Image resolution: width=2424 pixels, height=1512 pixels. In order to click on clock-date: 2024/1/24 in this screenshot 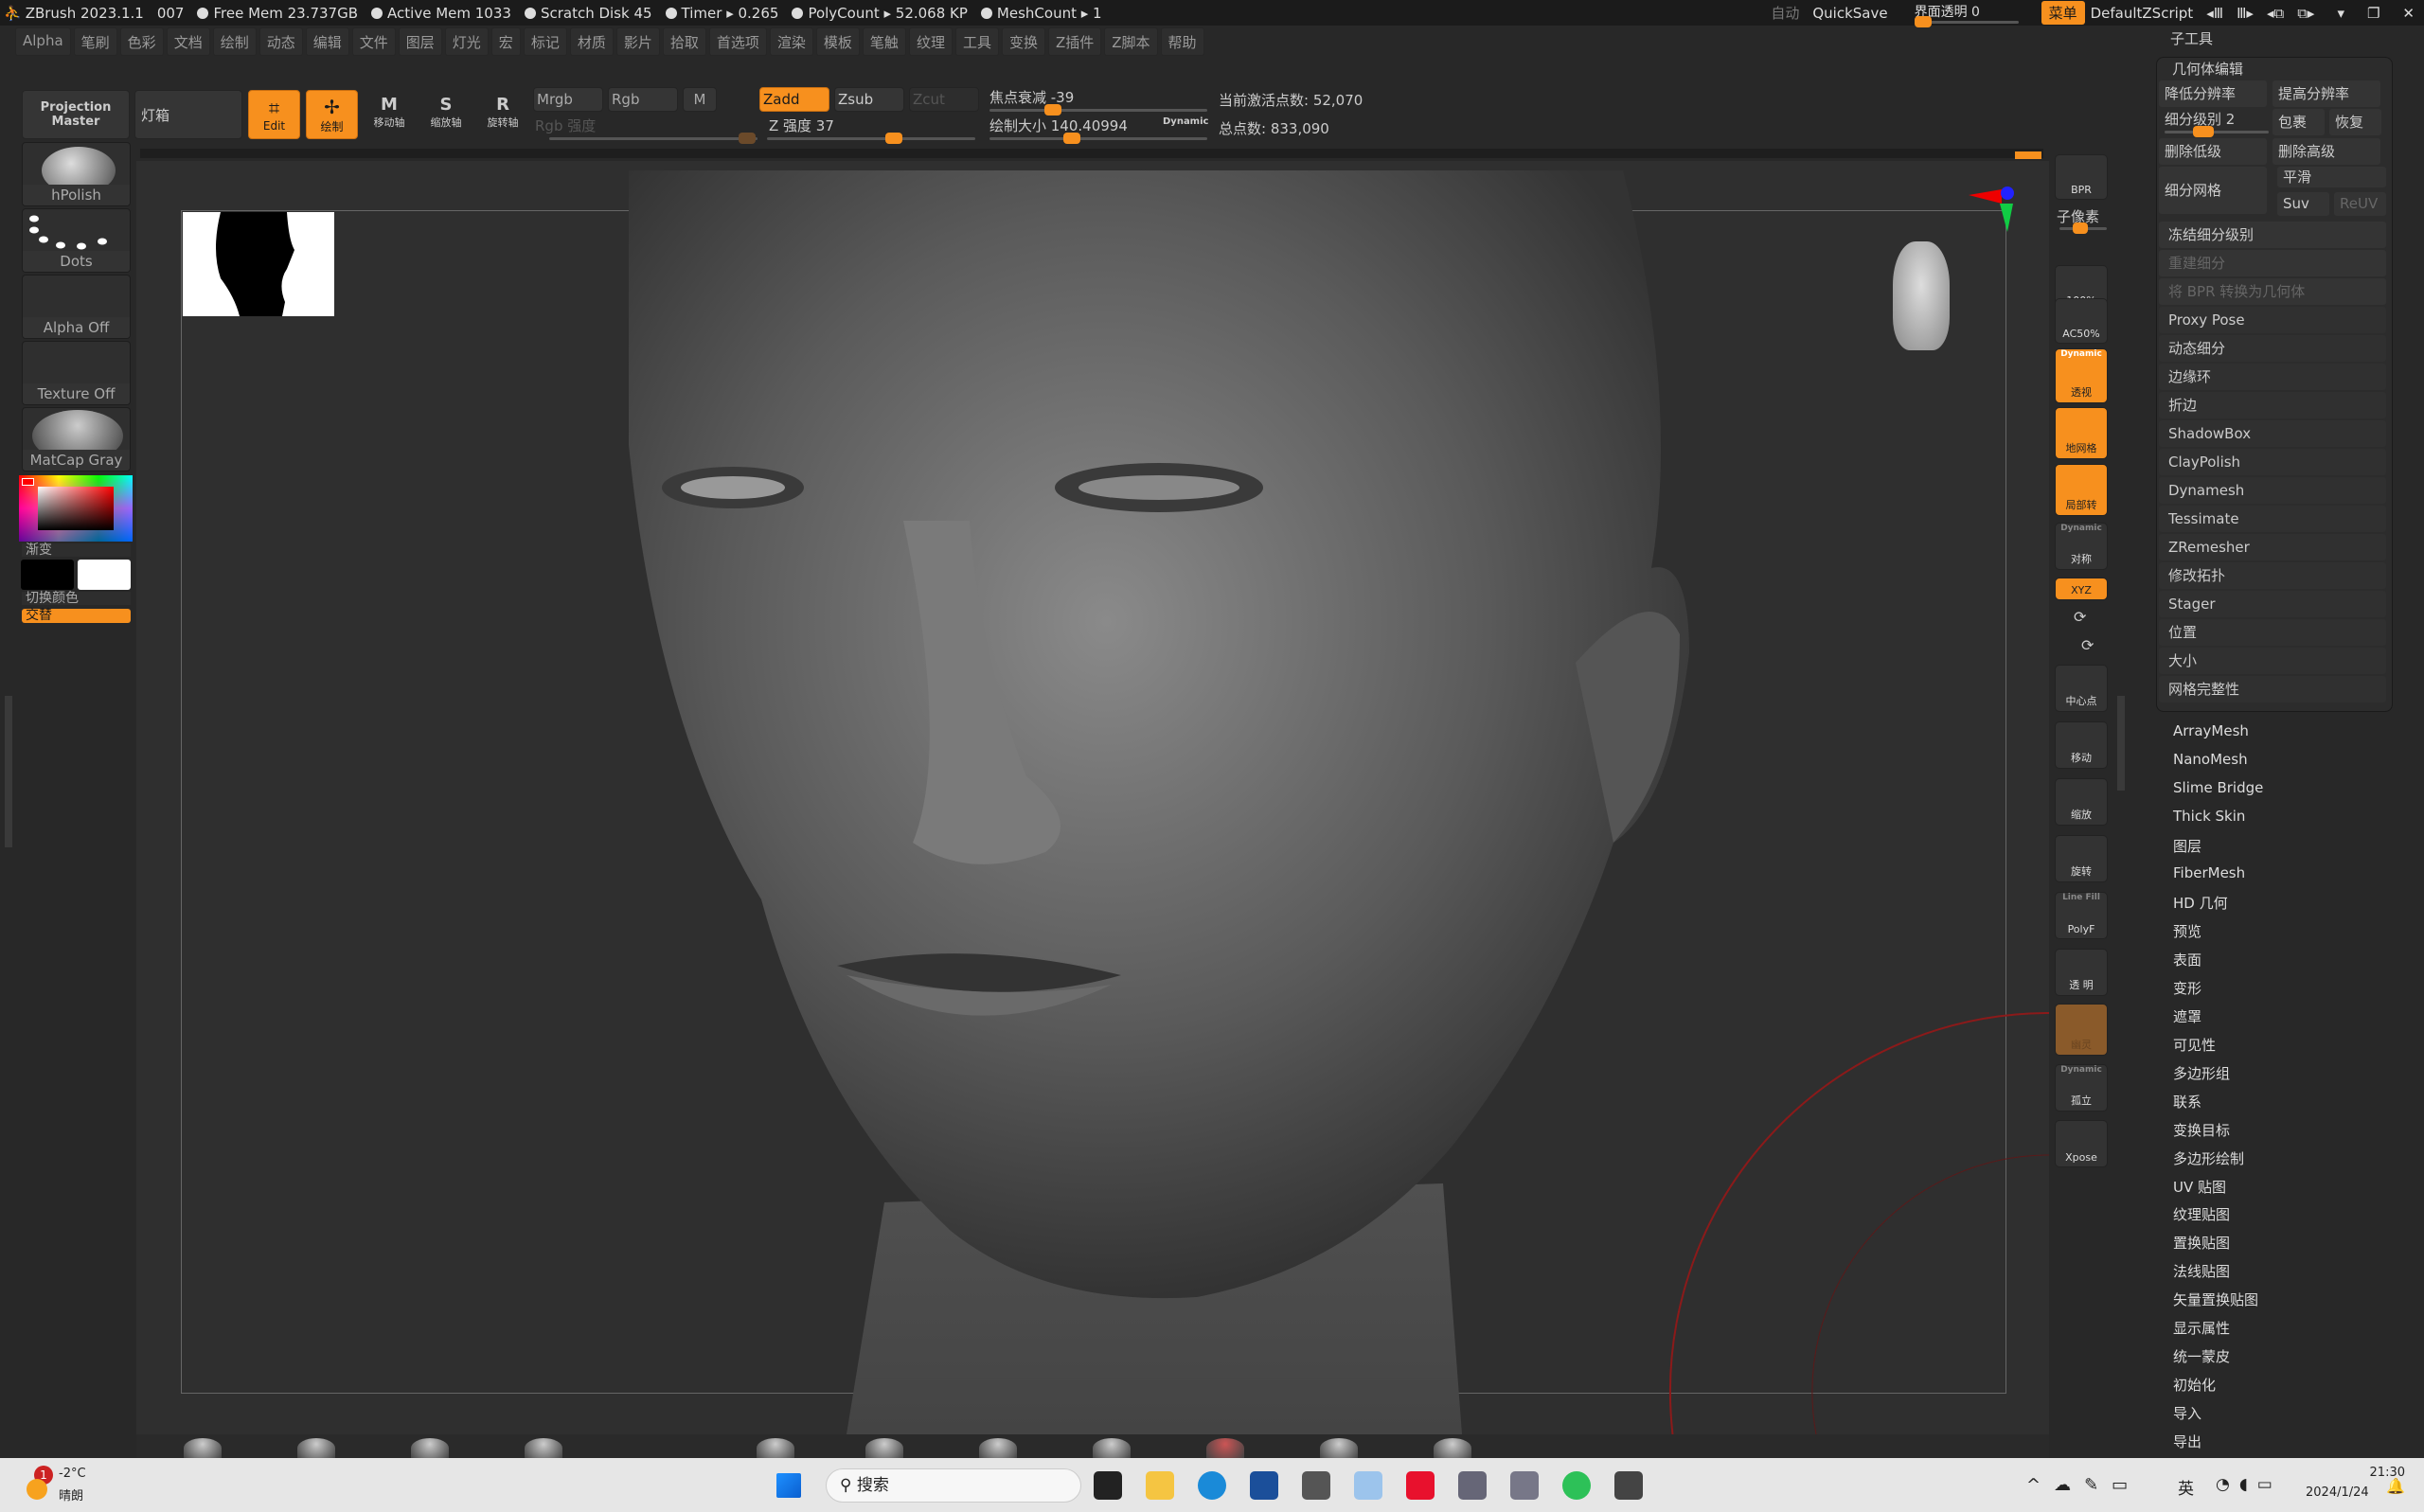, I will do `click(2337, 1492)`.